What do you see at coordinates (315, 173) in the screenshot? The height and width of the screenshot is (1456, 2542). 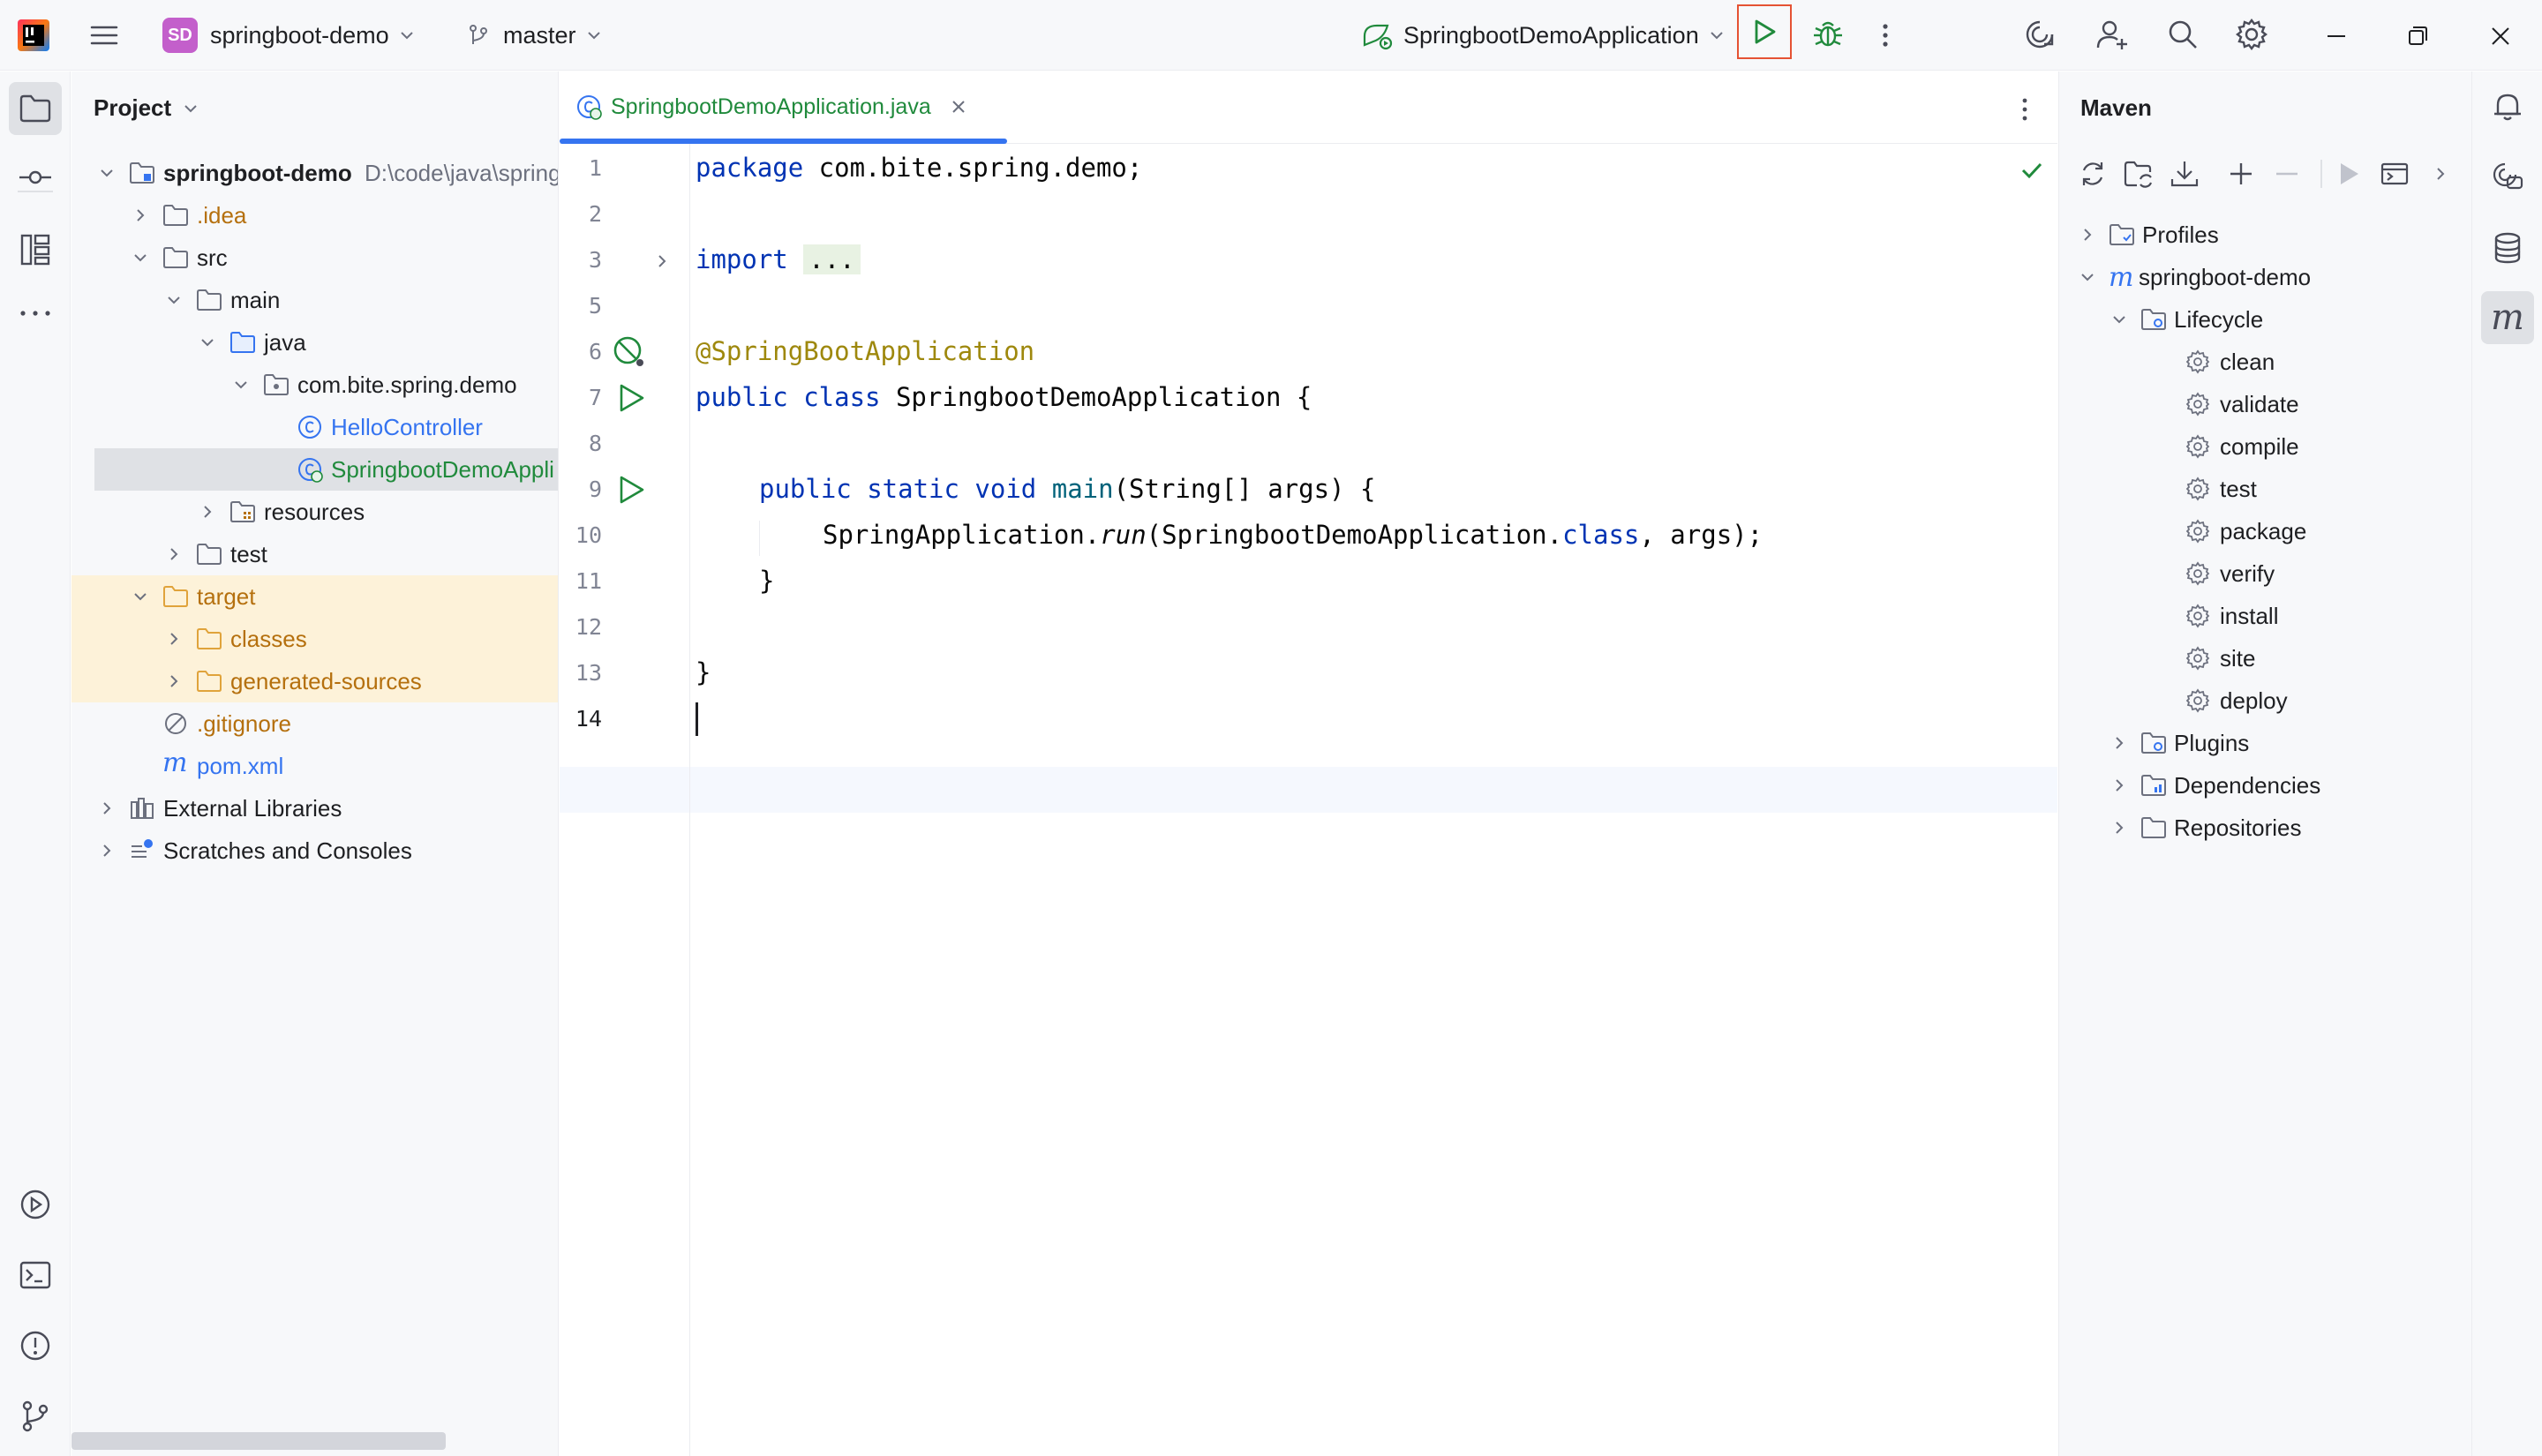 I see `tree-row-root: springboot-demo D:\code\java\spring` at bounding box center [315, 173].